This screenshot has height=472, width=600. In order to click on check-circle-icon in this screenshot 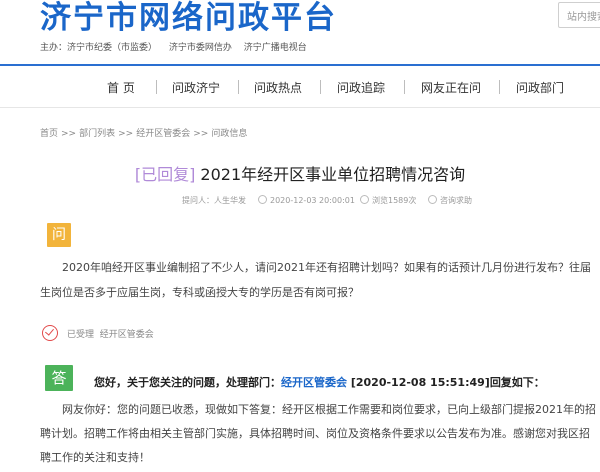, I will do `click(50, 333)`.